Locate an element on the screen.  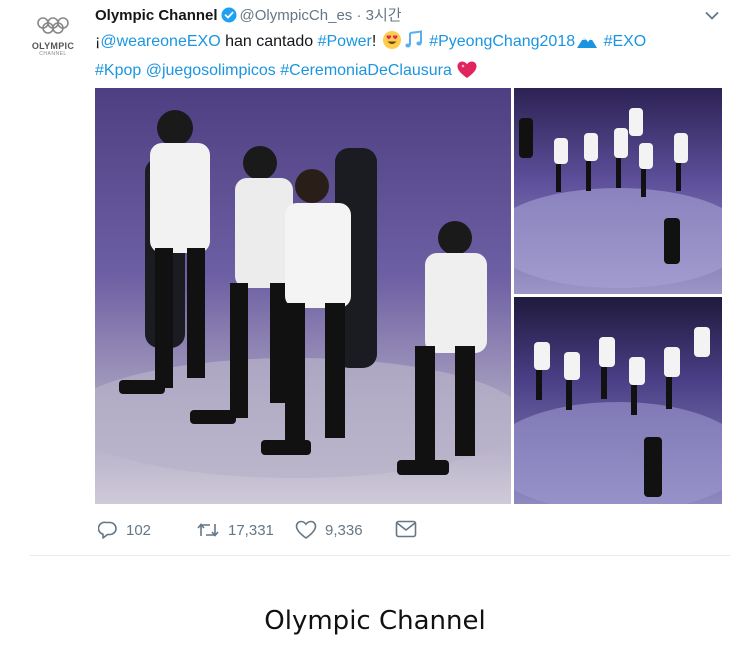
photo-top-right is located at coordinates (618, 191).